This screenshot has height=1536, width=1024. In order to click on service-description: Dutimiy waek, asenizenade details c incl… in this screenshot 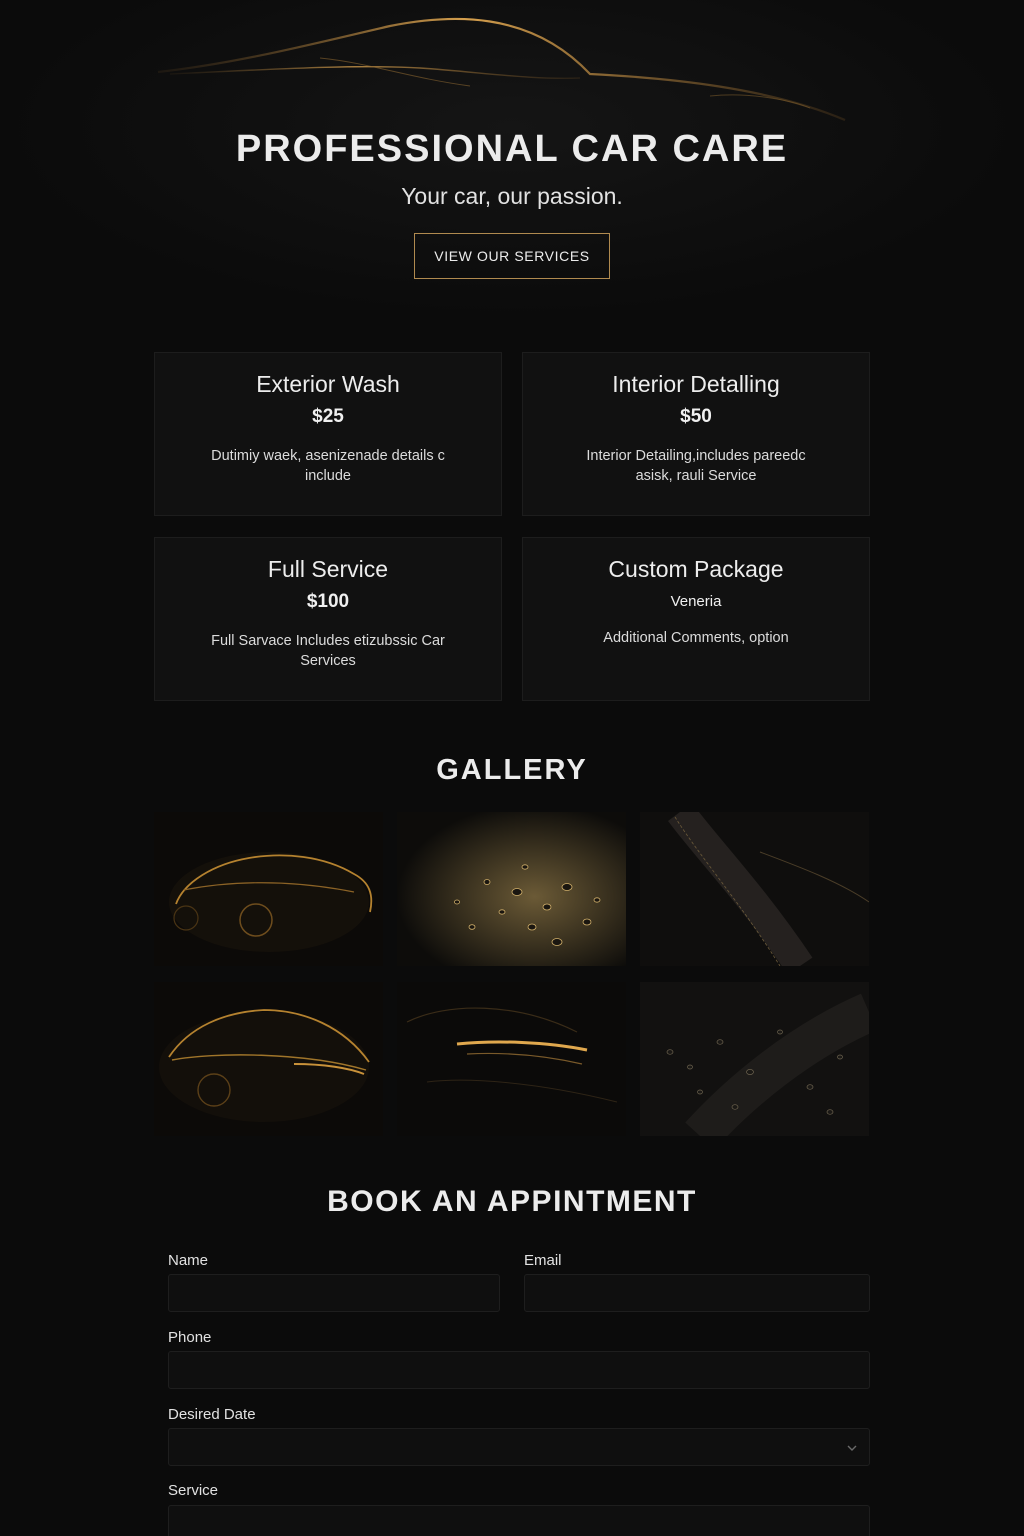, I will do `click(328, 466)`.